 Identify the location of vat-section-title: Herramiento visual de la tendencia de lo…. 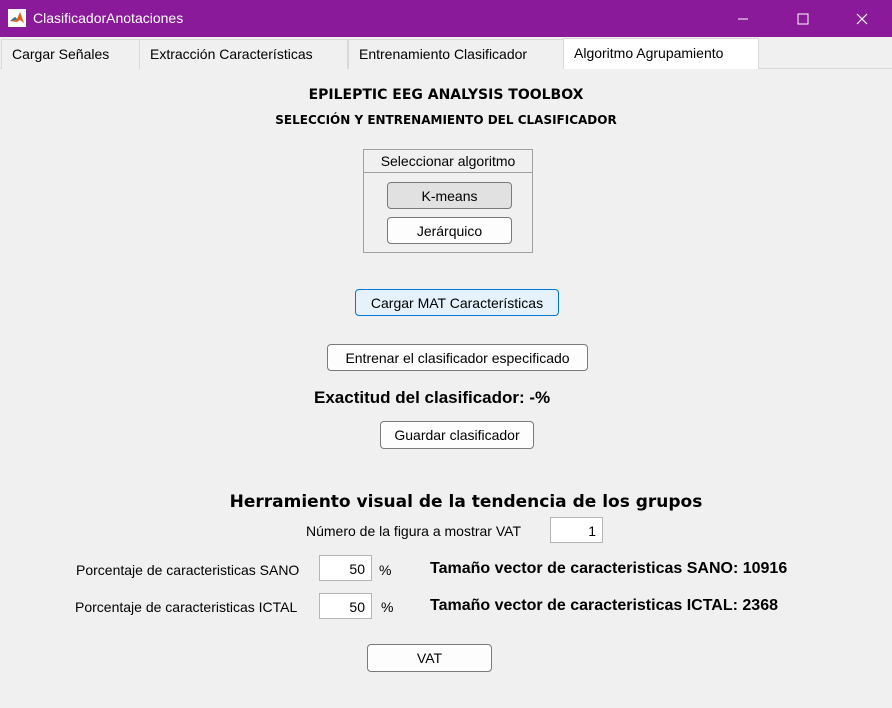
(466, 502).